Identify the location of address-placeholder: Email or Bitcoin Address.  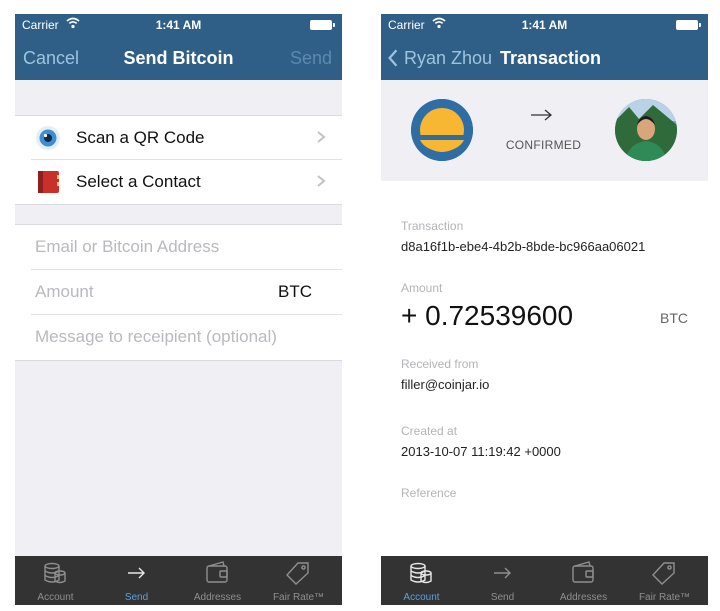
(127, 246).